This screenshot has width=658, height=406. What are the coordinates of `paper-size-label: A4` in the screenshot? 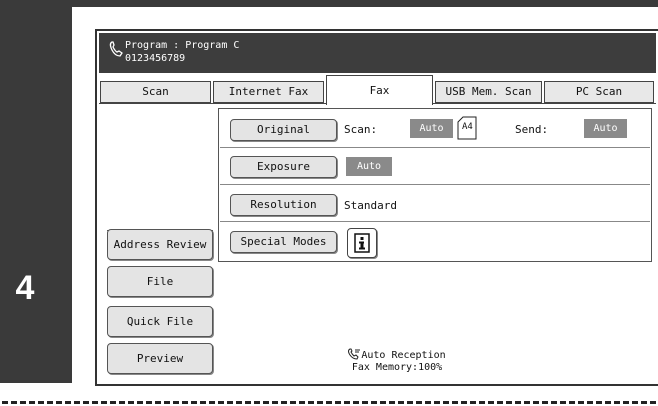 It's located at (467, 127).